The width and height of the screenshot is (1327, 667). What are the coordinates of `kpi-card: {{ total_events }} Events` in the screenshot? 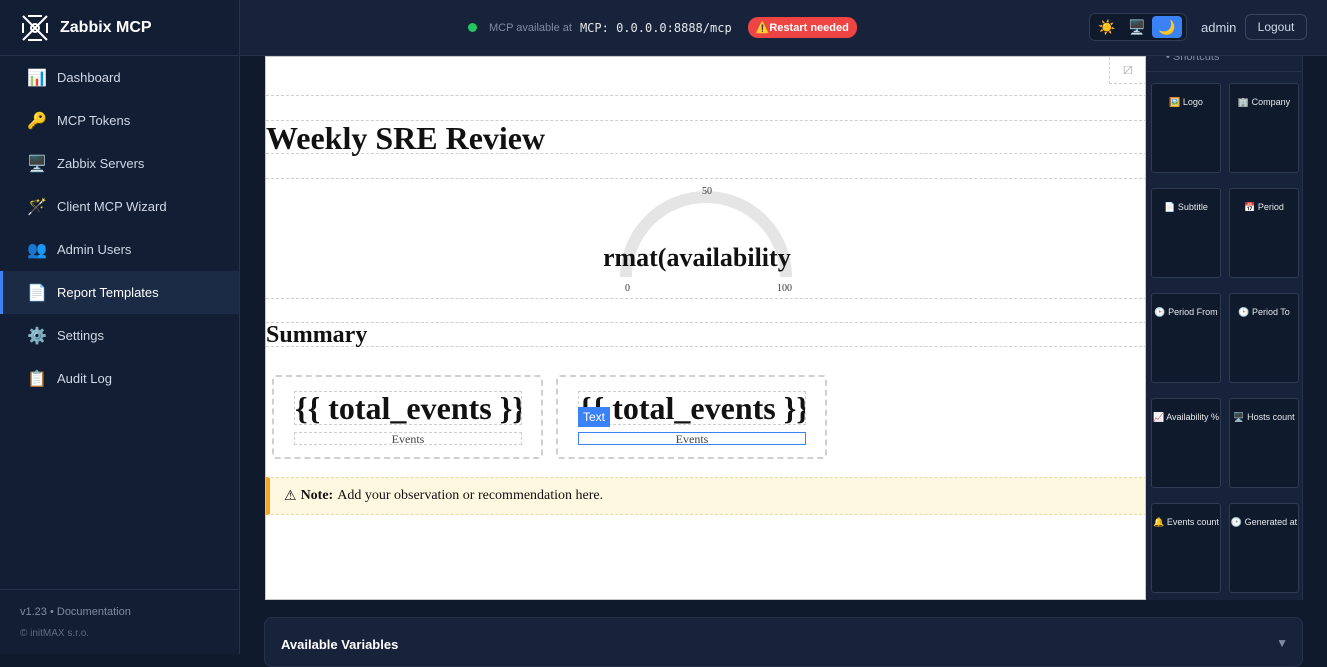 It's located at (407, 417).